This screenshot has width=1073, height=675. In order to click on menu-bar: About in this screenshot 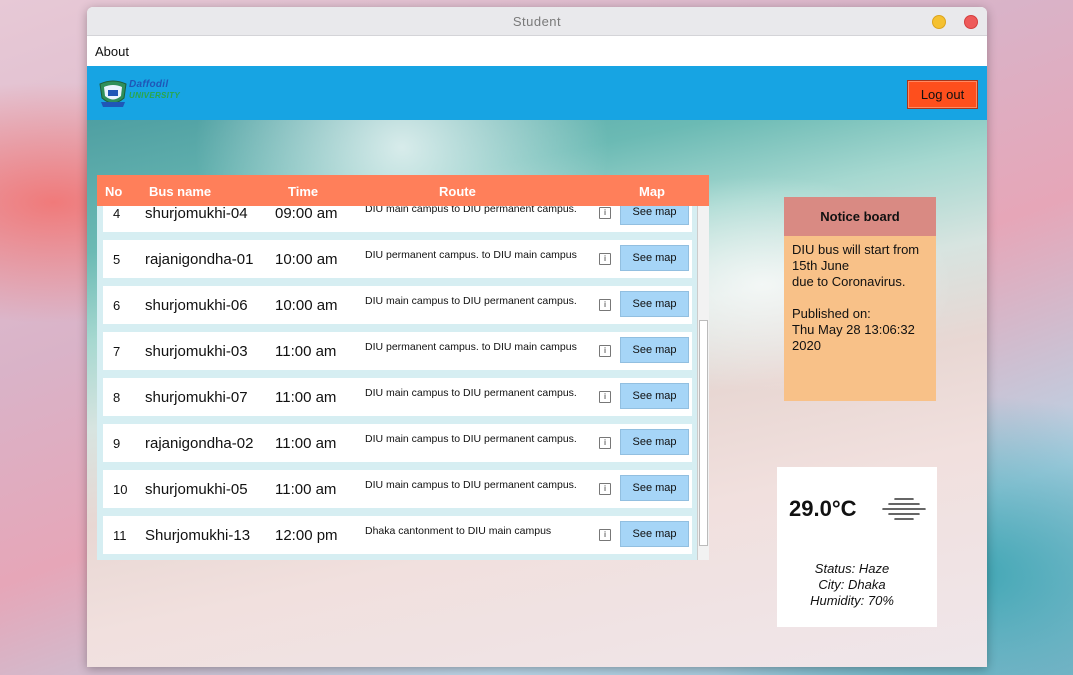, I will do `click(537, 51)`.